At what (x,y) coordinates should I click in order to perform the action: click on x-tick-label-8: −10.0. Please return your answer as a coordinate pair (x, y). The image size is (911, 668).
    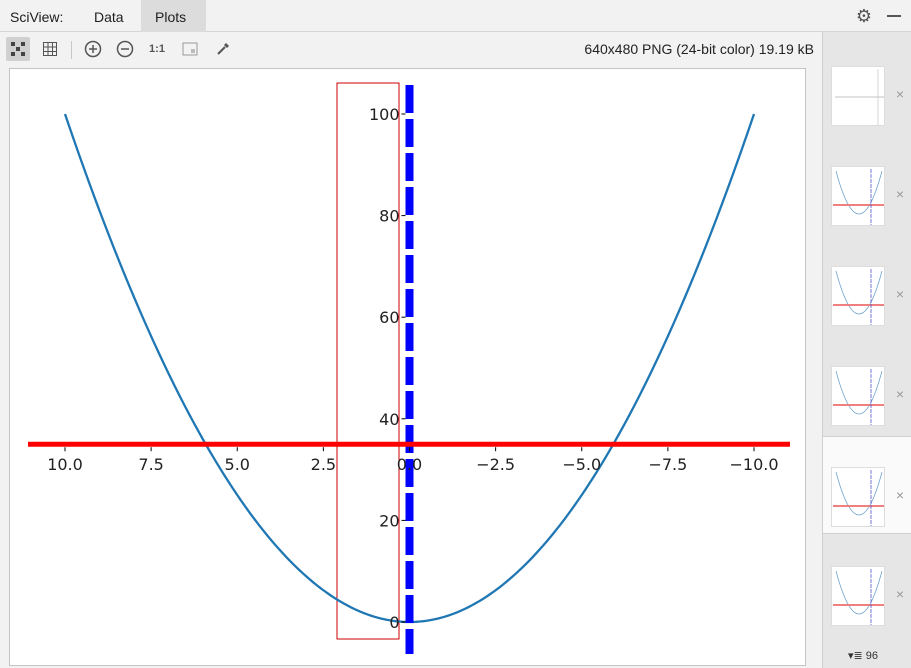
    Looking at the image, I should click on (753, 464).